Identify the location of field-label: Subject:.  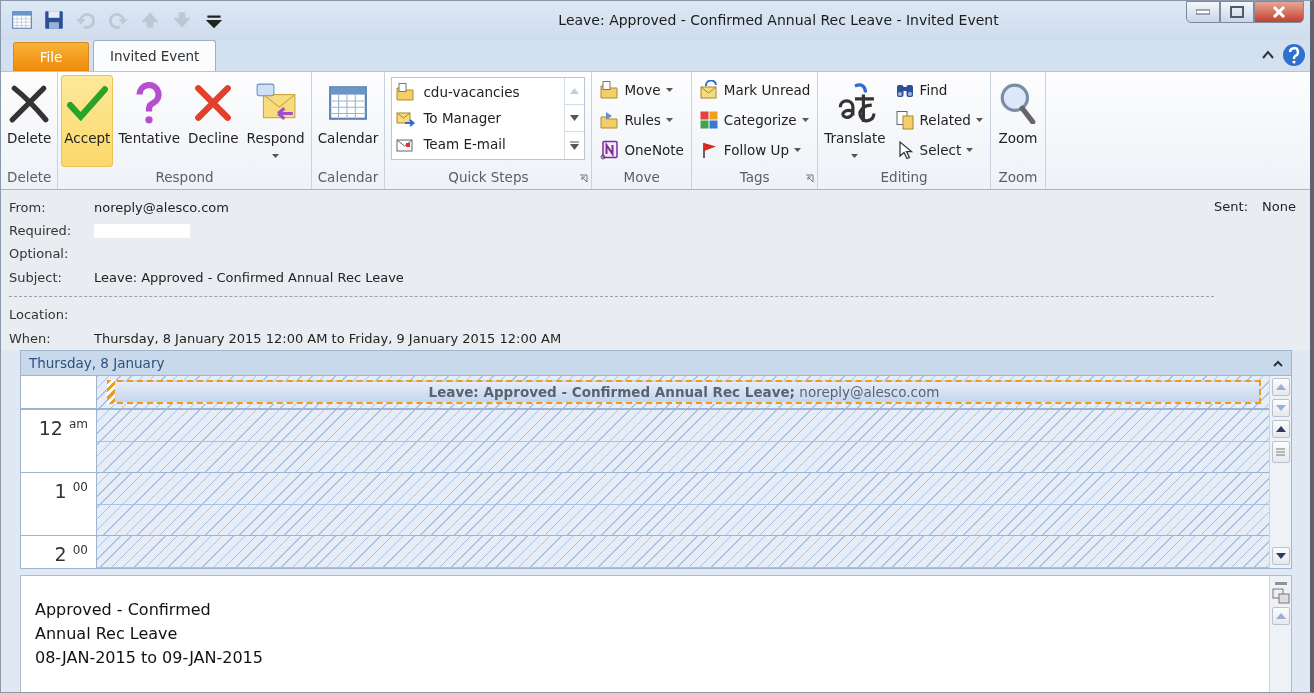
(36, 277).